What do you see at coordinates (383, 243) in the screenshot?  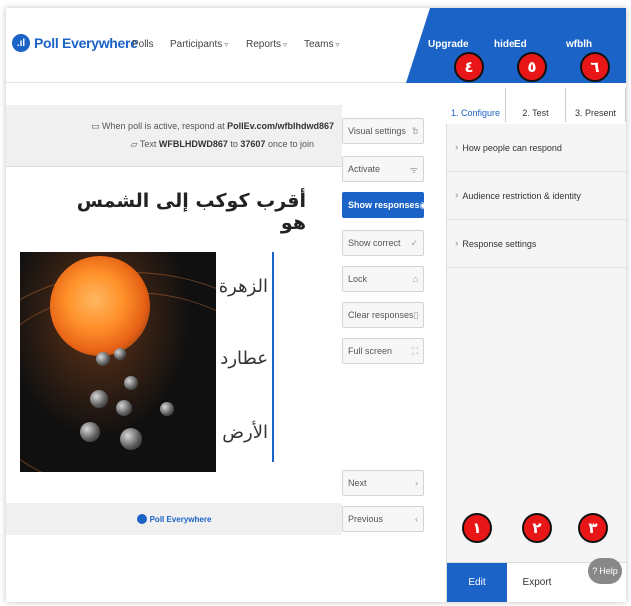 I see `show-correct-button: Show correct ✓` at bounding box center [383, 243].